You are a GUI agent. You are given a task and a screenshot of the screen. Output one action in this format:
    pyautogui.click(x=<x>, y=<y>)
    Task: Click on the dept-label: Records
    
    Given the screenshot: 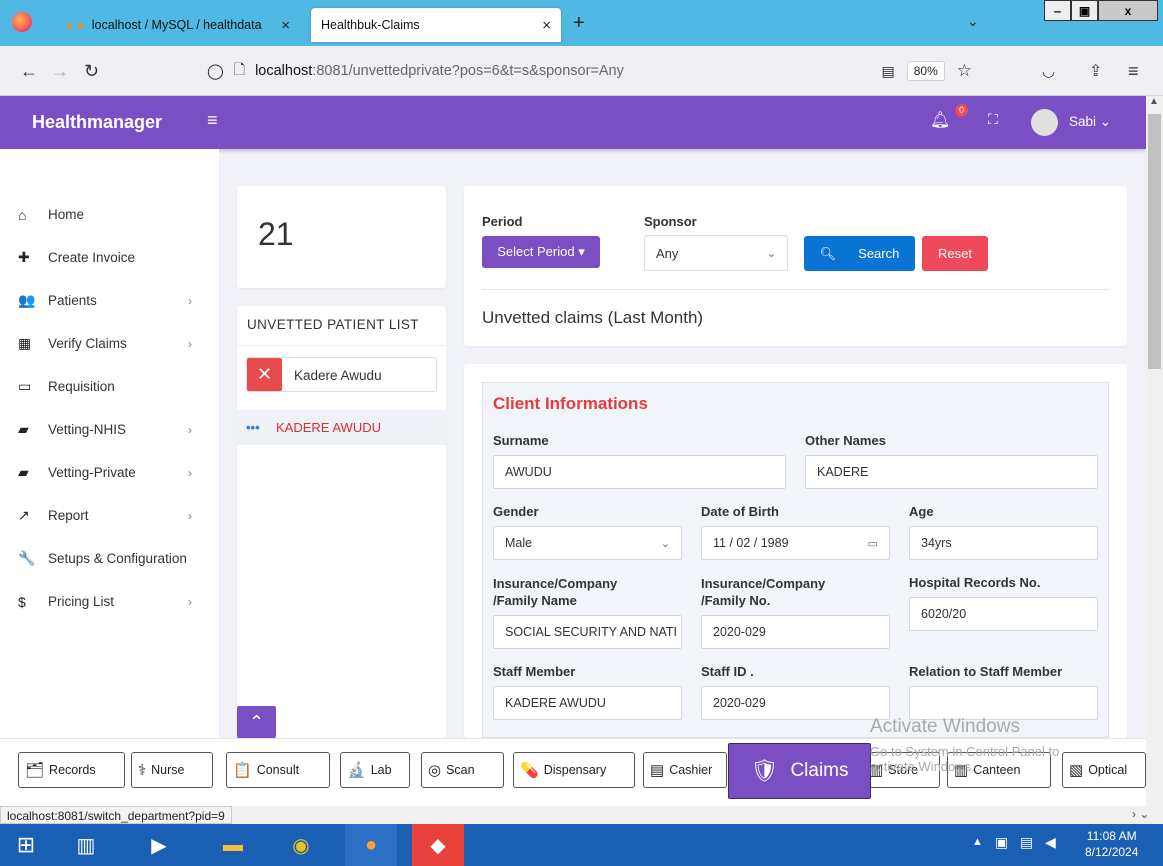 What is the action you would take?
    pyautogui.click(x=72, y=770)
    